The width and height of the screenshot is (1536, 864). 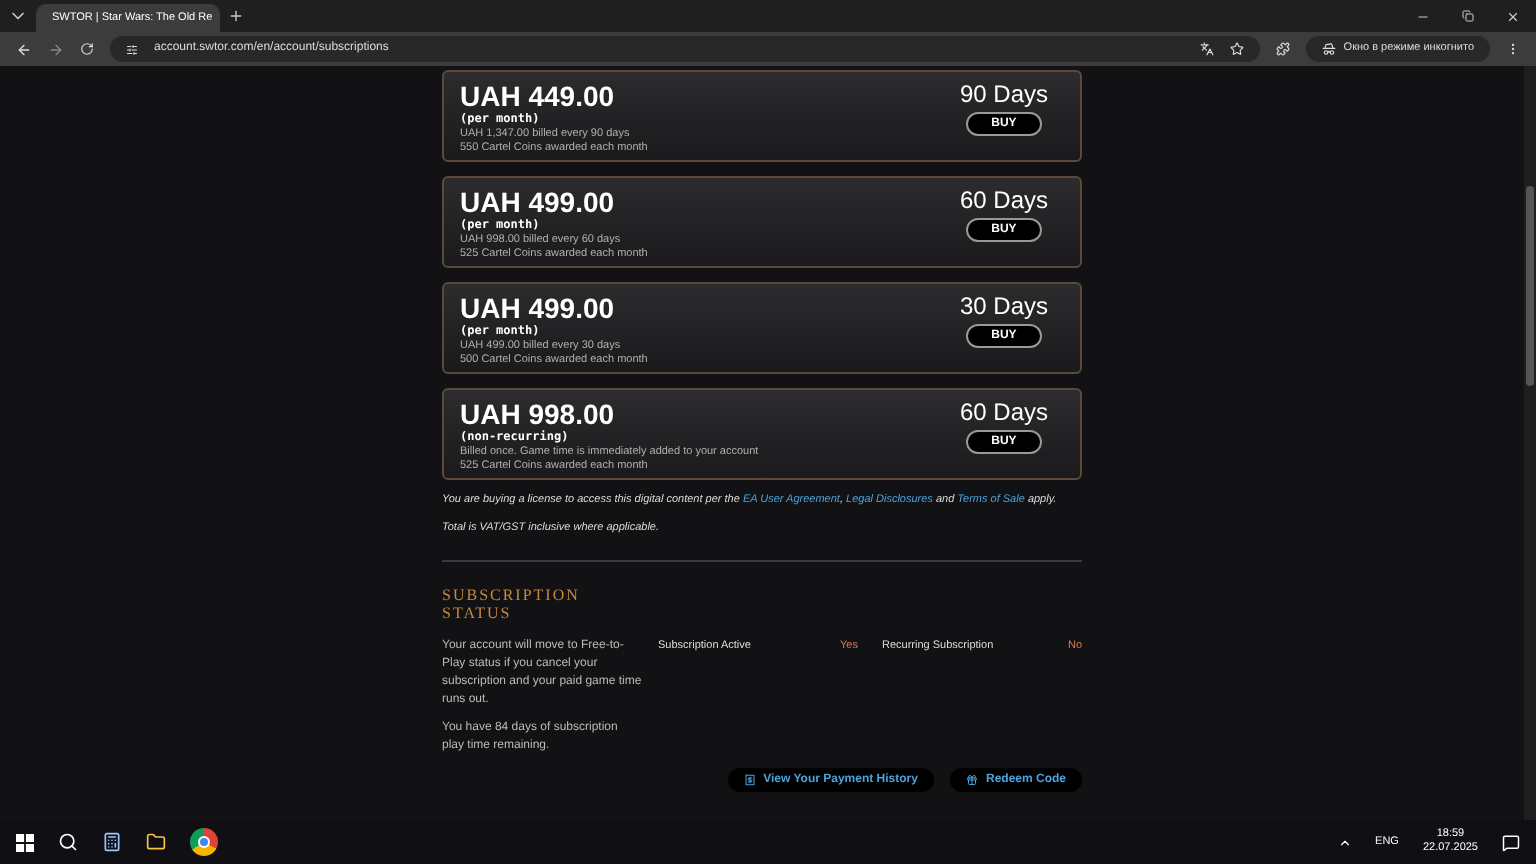 I want to click on windows-logo-icon, so click(x=25, y=842).